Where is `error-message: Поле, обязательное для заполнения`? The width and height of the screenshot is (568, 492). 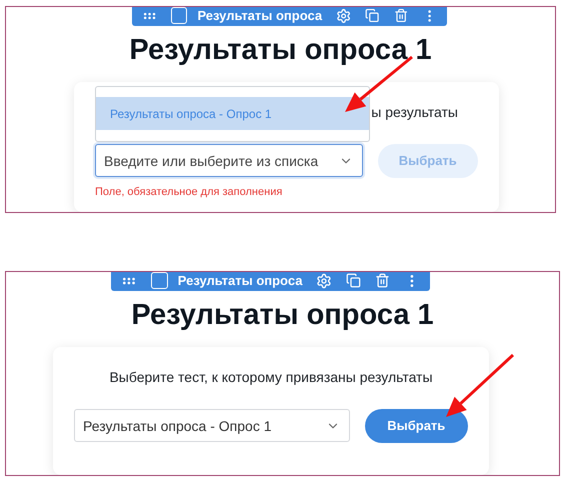 error-message: Поле, обязательное для заполнения is located at coordinates (189, 192).